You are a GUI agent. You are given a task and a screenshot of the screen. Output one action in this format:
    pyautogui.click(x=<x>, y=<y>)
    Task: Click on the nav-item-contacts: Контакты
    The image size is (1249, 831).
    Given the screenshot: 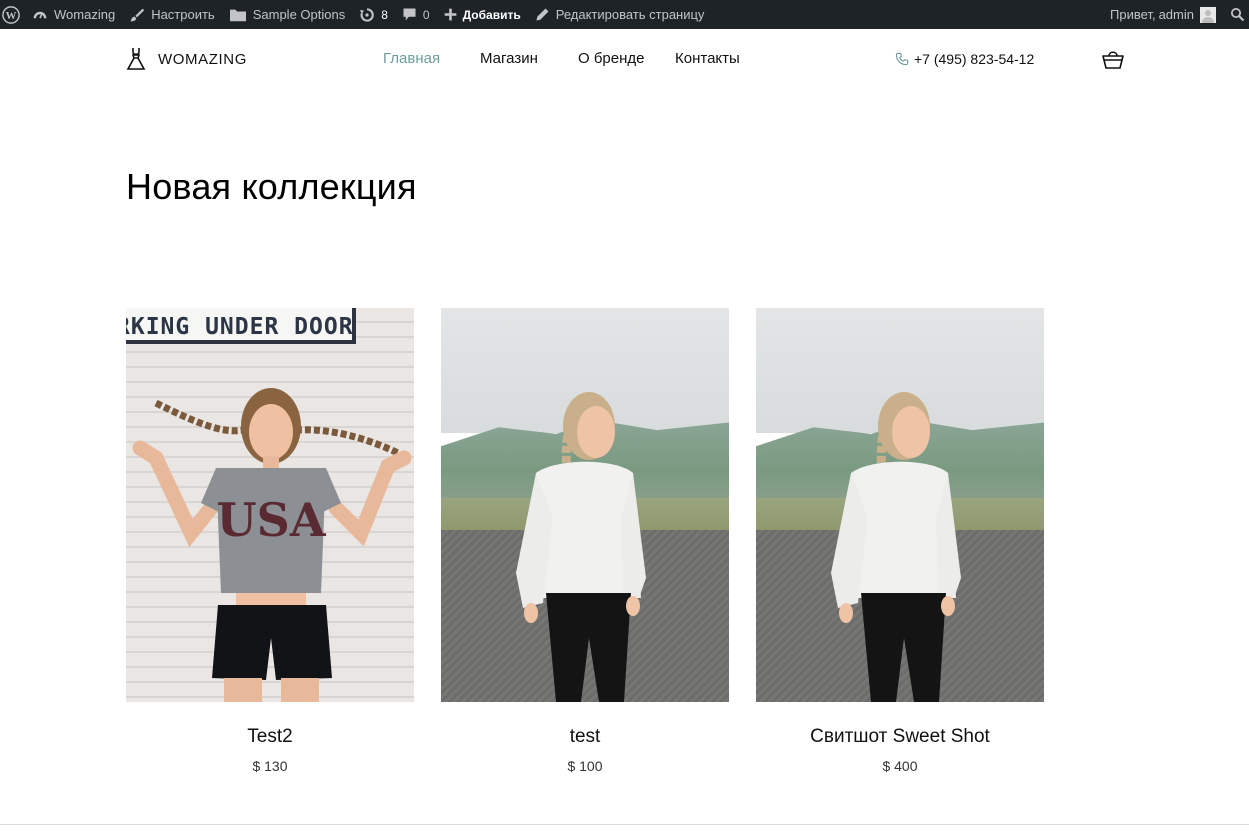 What is the action you would take?
    pyautogui.click(x=707, y=58)
    